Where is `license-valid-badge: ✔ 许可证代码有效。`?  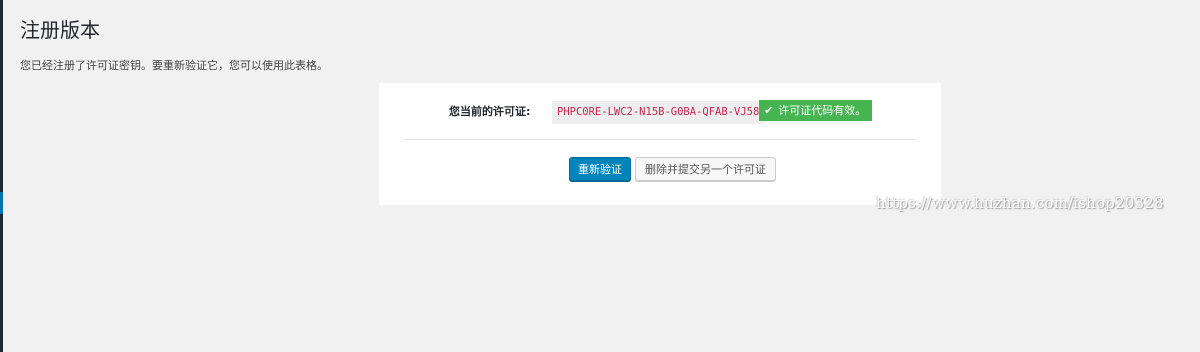 license-valid-badge: ✔ 许可证代码有效。 is located at coordinates (816, 110).